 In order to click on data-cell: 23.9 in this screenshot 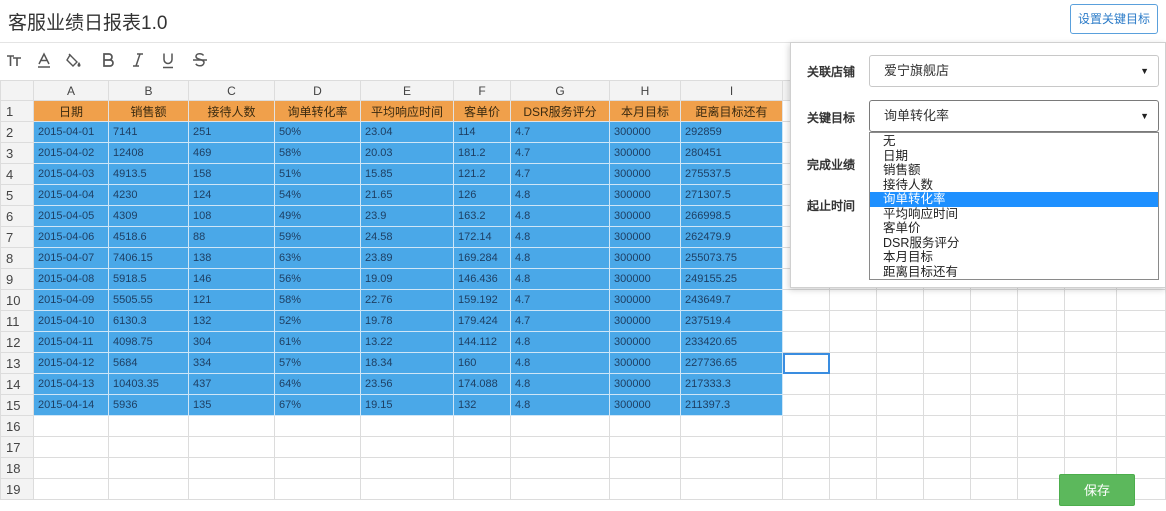, I will do `click(407, 216)`.